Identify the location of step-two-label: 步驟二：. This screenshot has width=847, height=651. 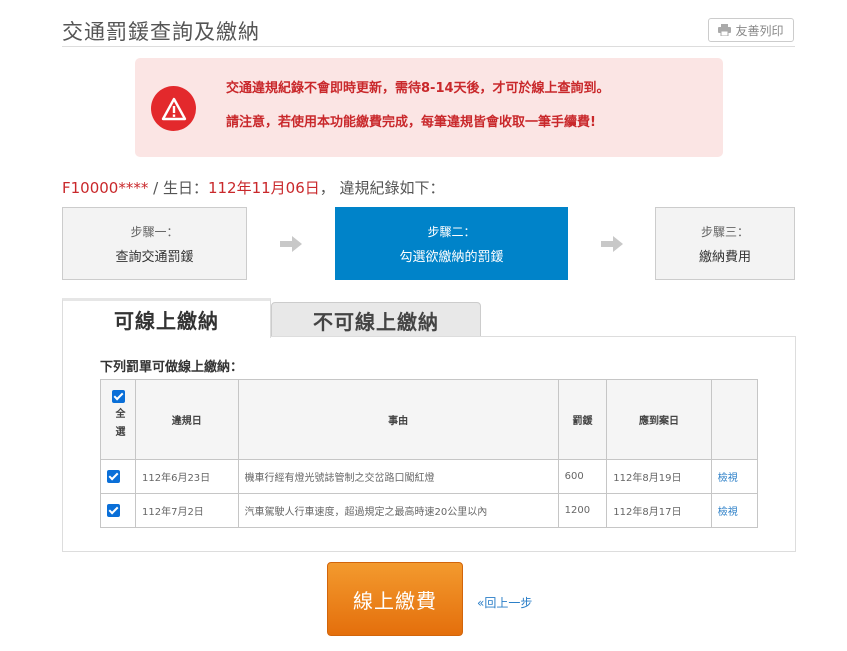
(451, 231).